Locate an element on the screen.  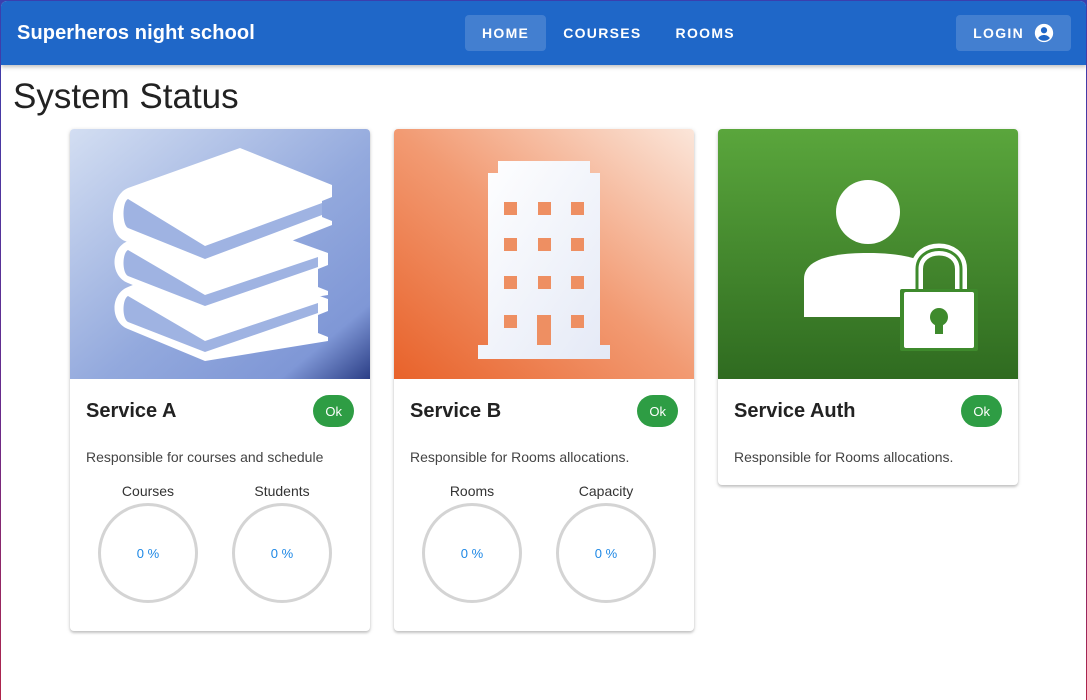
card-header: Service Auth Ok is located at coordinates (868, 411).